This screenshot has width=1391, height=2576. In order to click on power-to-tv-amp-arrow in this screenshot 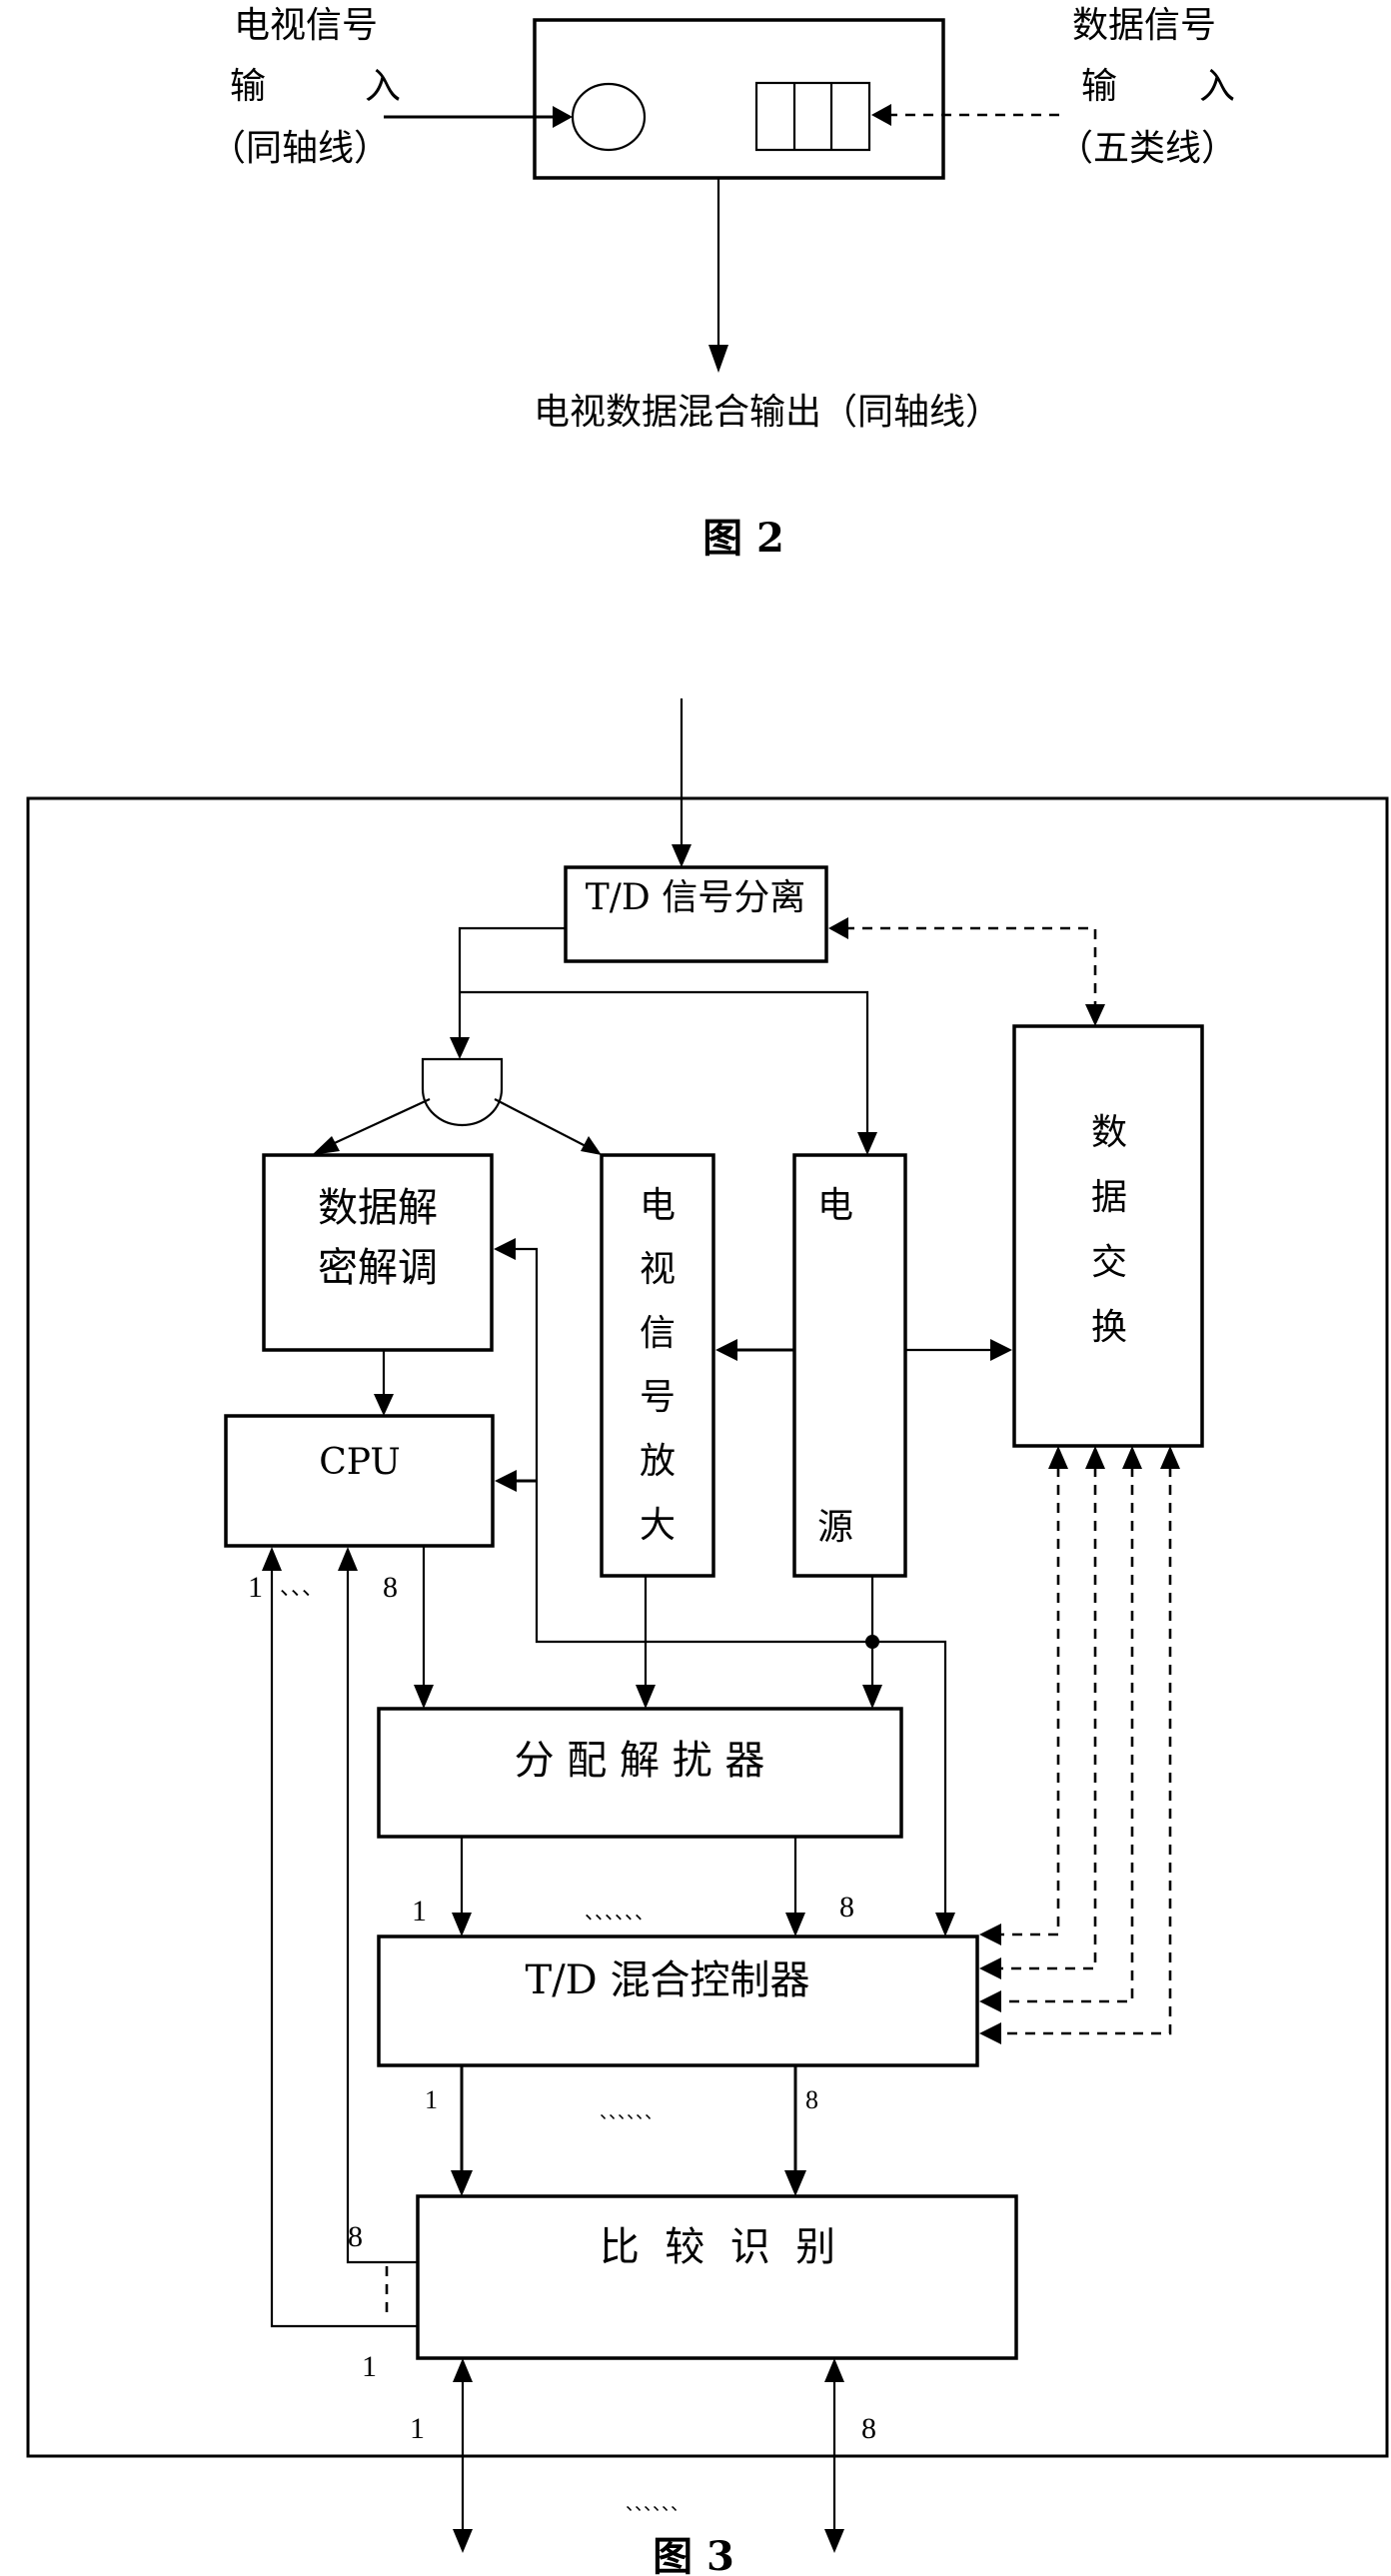, I will do `click(754, 1350)`.